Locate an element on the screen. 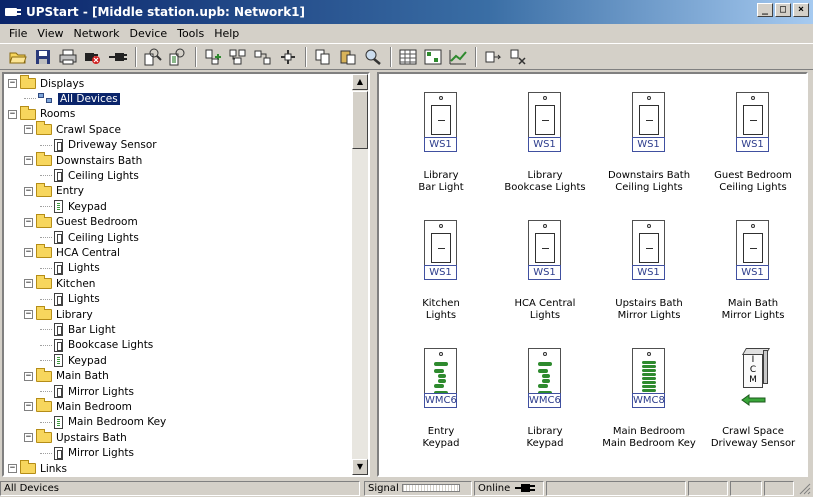  close-button: × is located at coordinates (801, 10).